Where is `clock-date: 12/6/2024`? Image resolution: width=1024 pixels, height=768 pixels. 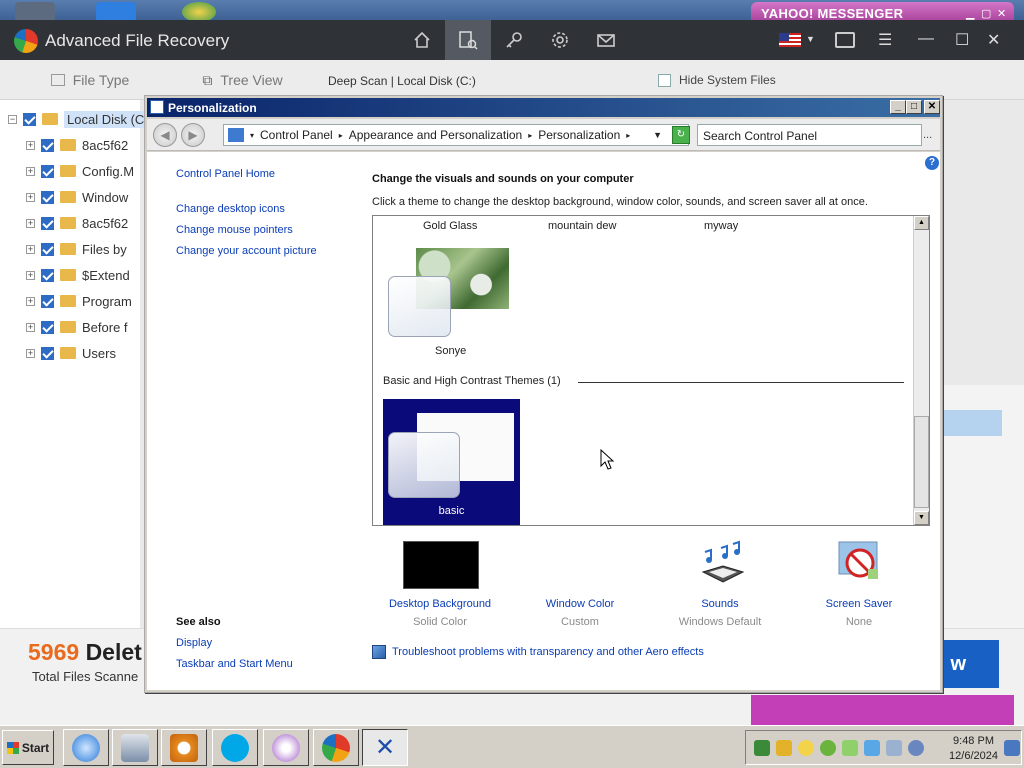 clock-date: 12/6/2024 is located at coordinates (973, 756).